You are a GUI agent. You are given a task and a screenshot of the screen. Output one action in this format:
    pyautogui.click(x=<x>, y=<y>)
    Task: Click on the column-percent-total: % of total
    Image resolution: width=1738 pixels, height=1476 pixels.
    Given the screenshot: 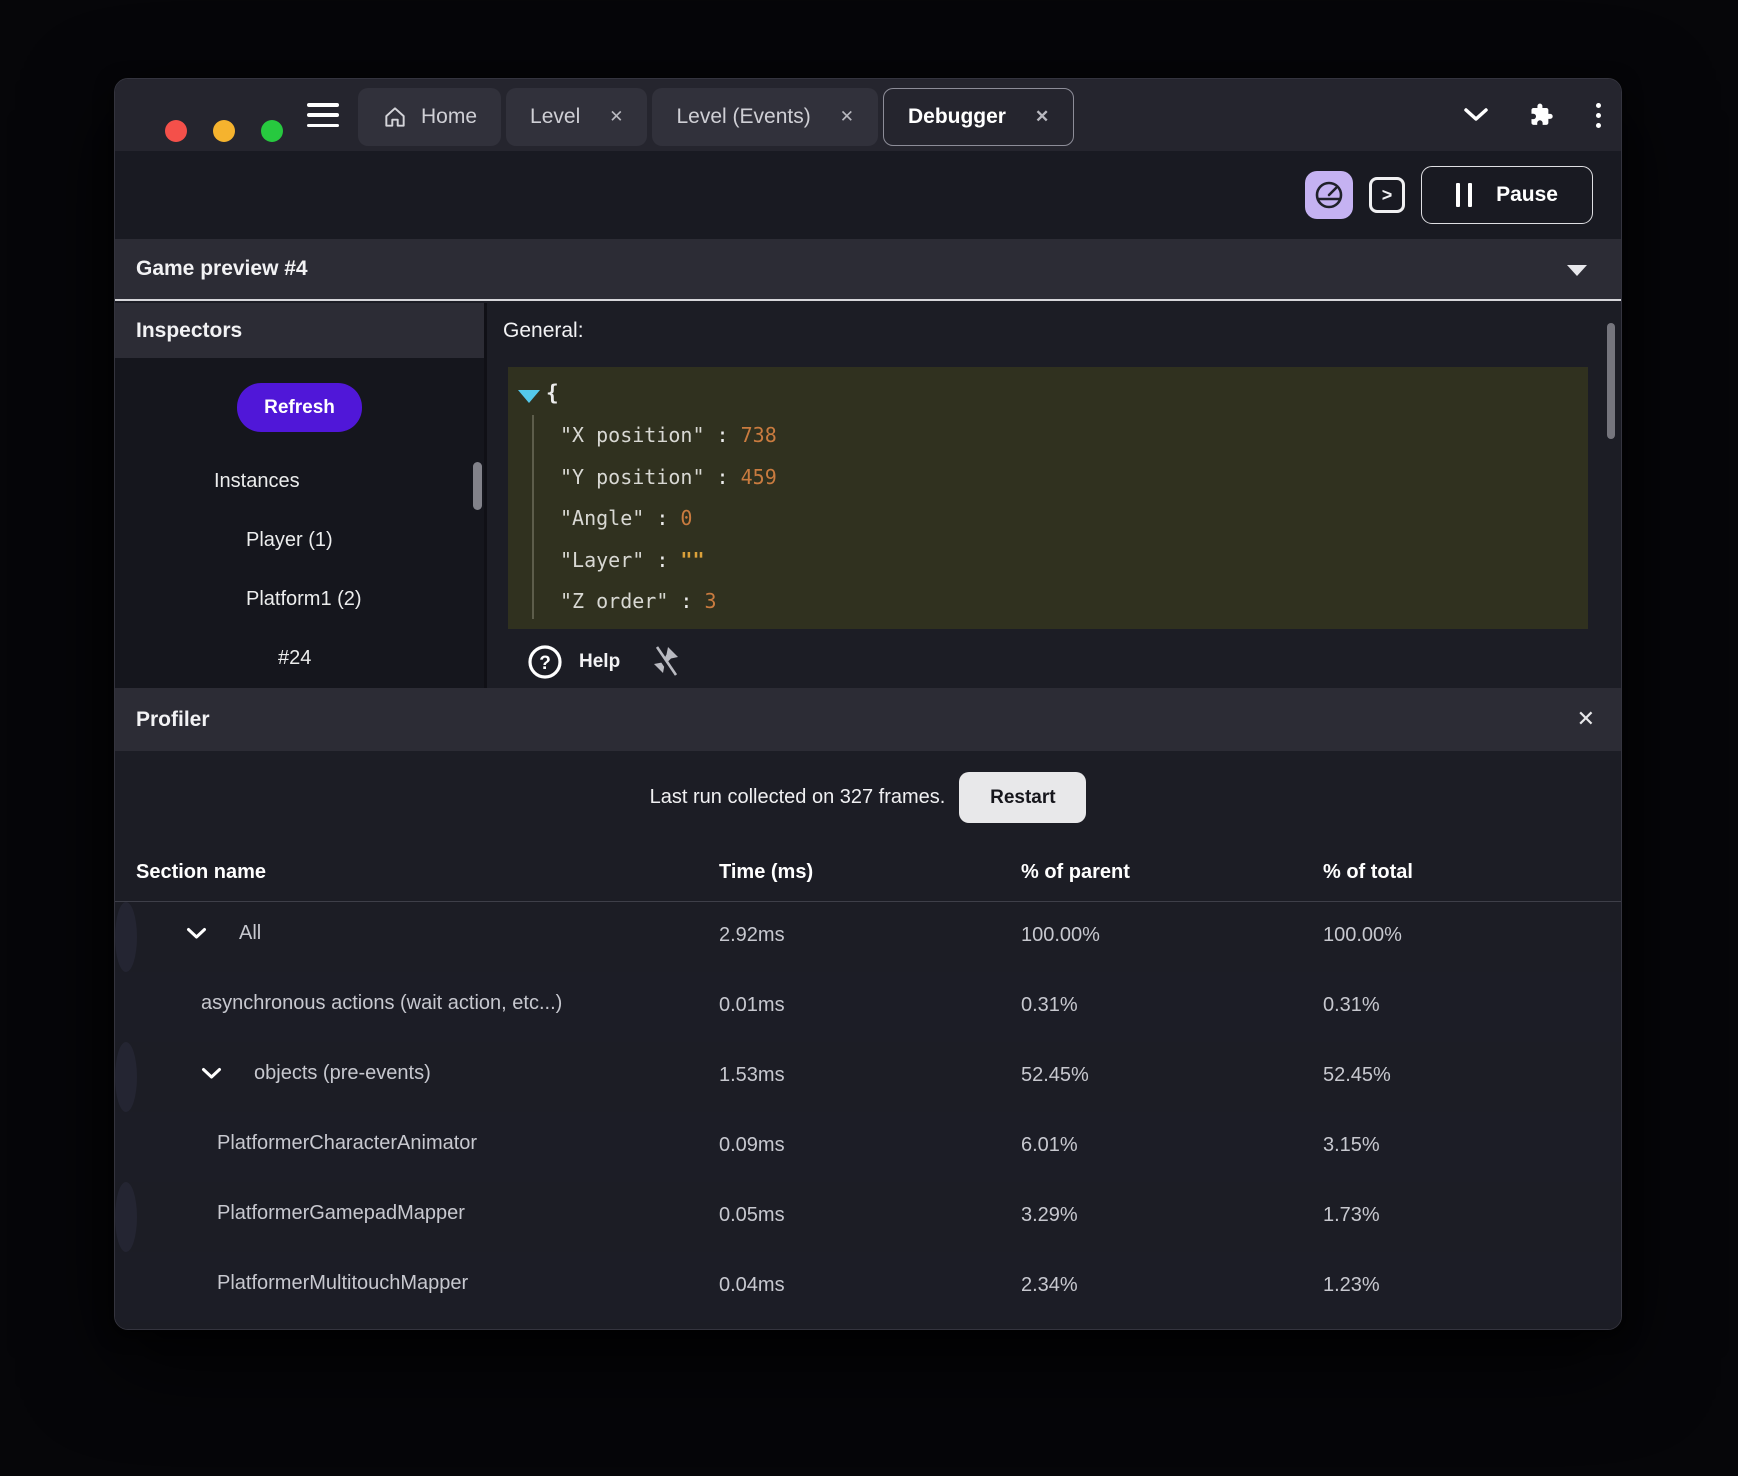 What is the action you would take?
    pyautogui.click(x=1368, y=872)
    